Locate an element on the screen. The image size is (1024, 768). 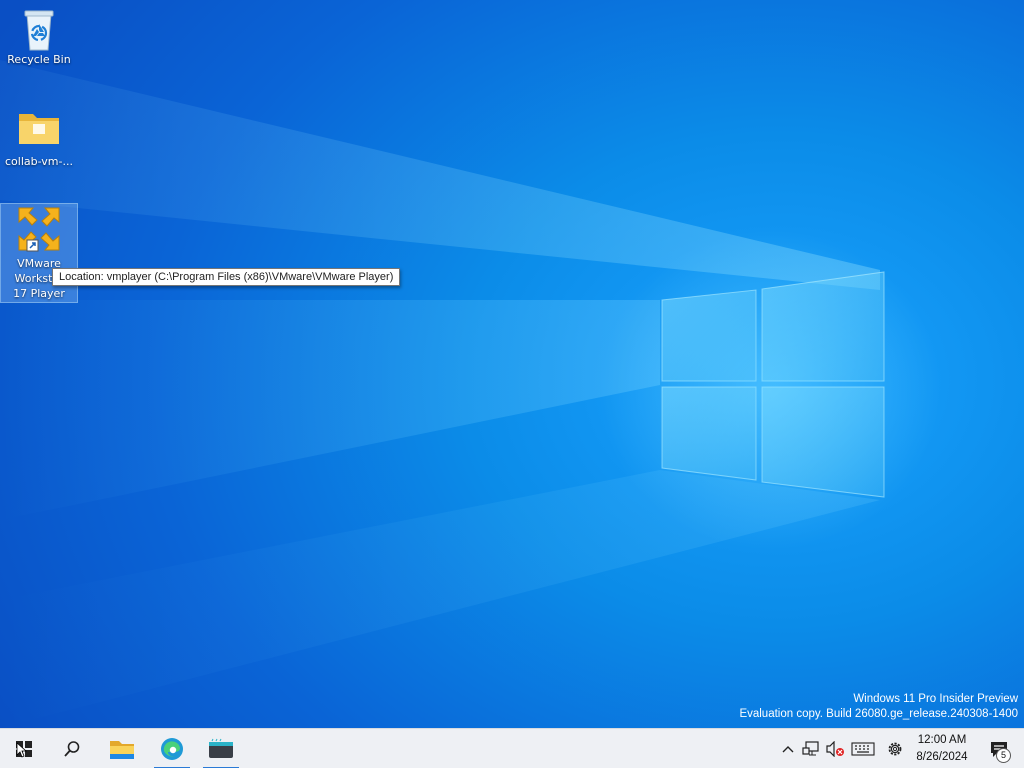
taskbar-terminal is located at coordinates (221, 748).